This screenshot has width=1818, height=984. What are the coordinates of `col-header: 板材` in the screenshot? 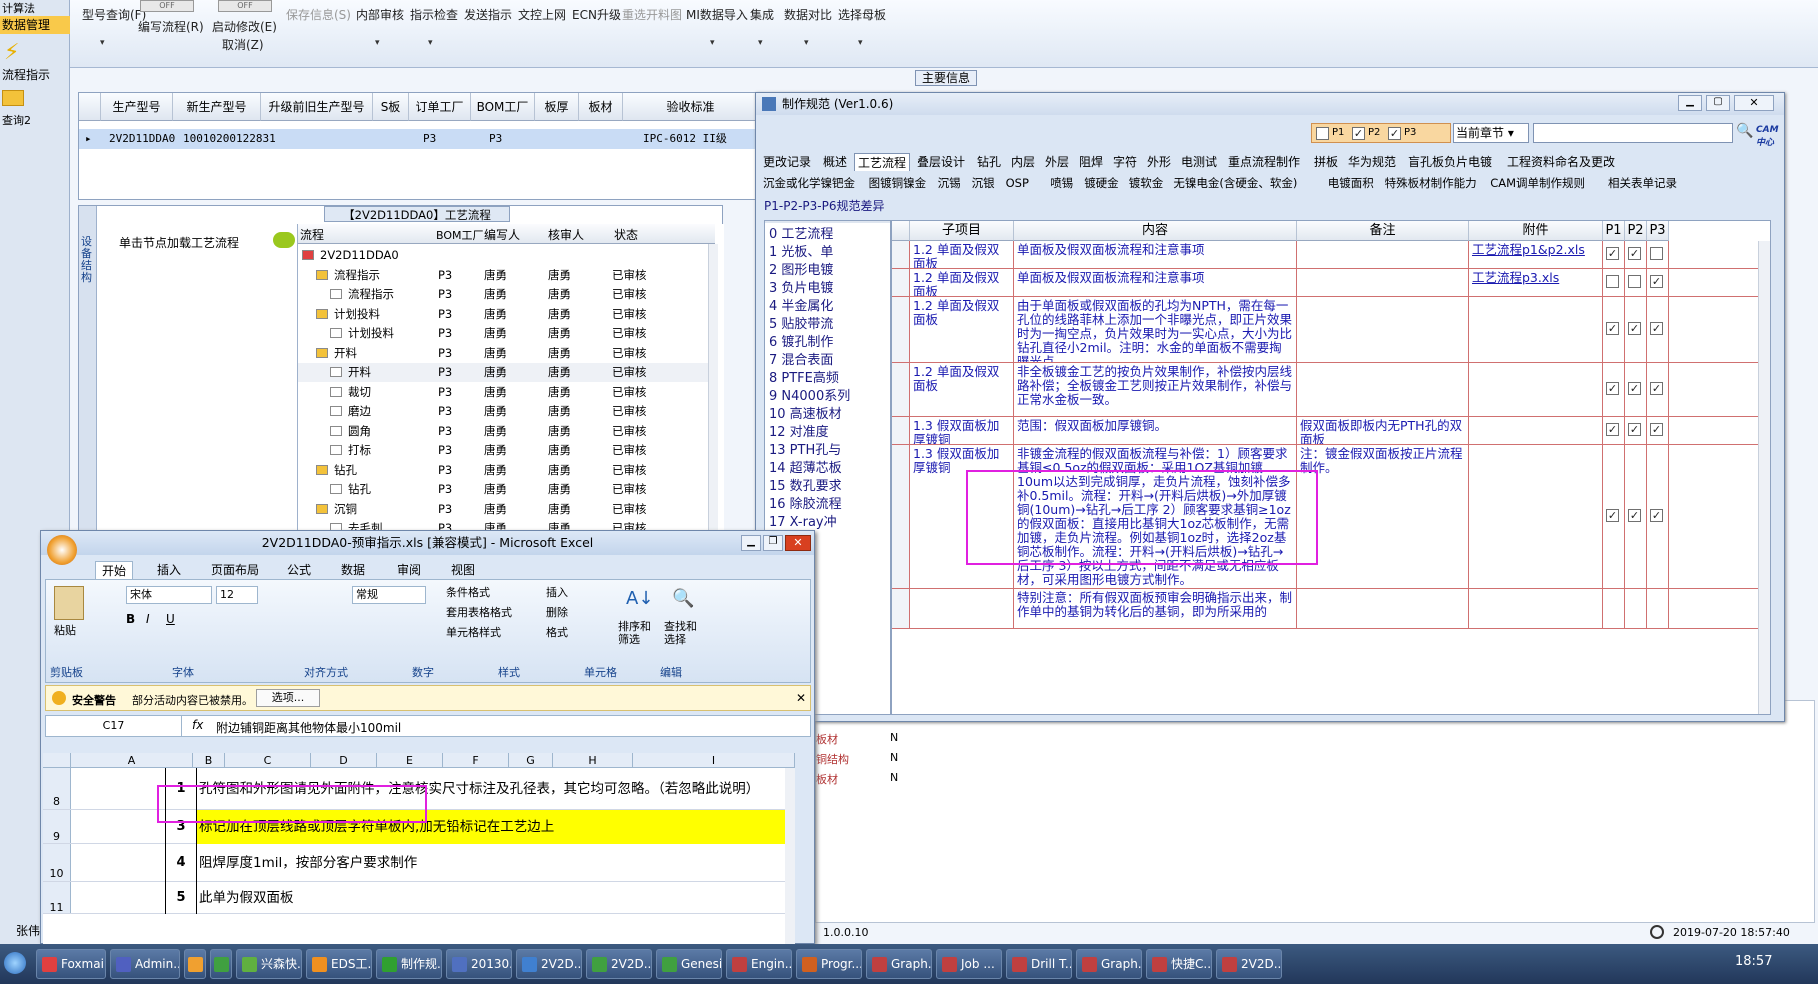 It's located at (601, 107).